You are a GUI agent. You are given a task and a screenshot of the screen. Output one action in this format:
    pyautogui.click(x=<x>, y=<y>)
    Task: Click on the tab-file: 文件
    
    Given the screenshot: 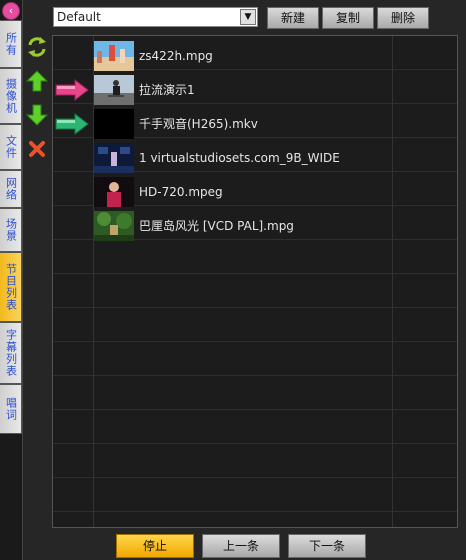 What is the action you would take?
    pyautogui.click(x=11, y=147)
    